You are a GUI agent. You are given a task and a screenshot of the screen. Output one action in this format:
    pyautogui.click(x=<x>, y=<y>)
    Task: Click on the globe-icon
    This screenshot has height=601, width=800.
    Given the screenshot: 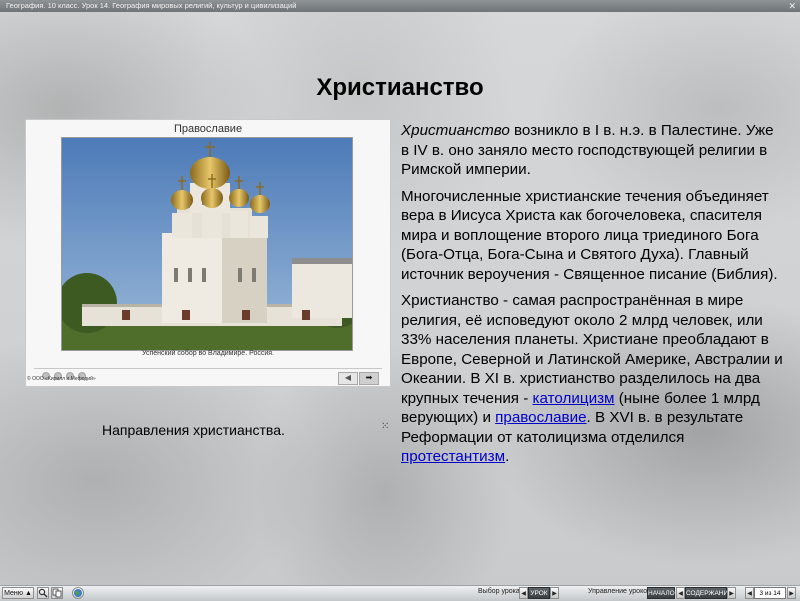 What is the action you would take?
    pyautogui.click(x=78, y=593)
    